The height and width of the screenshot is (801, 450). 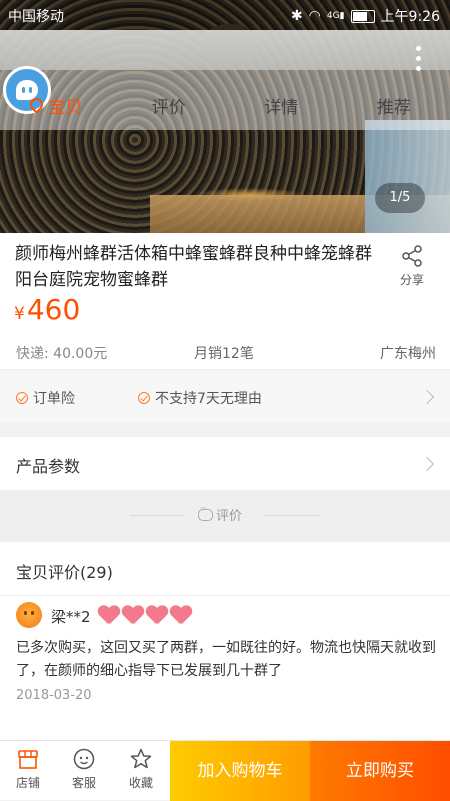 What do you see at coordinates (412, 280) in the screenshot?
I see `share-label: 分享` at bounding box center [412, 280].